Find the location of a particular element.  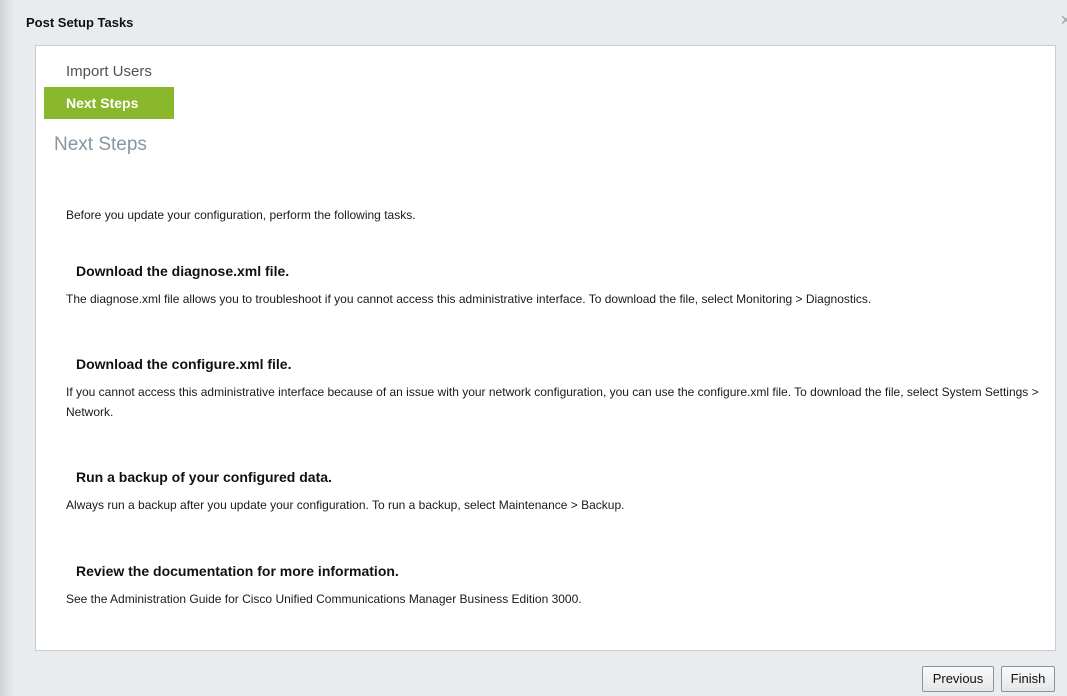

task-title: Download the diagnose.xml file. is located at coordinates (183, 271).